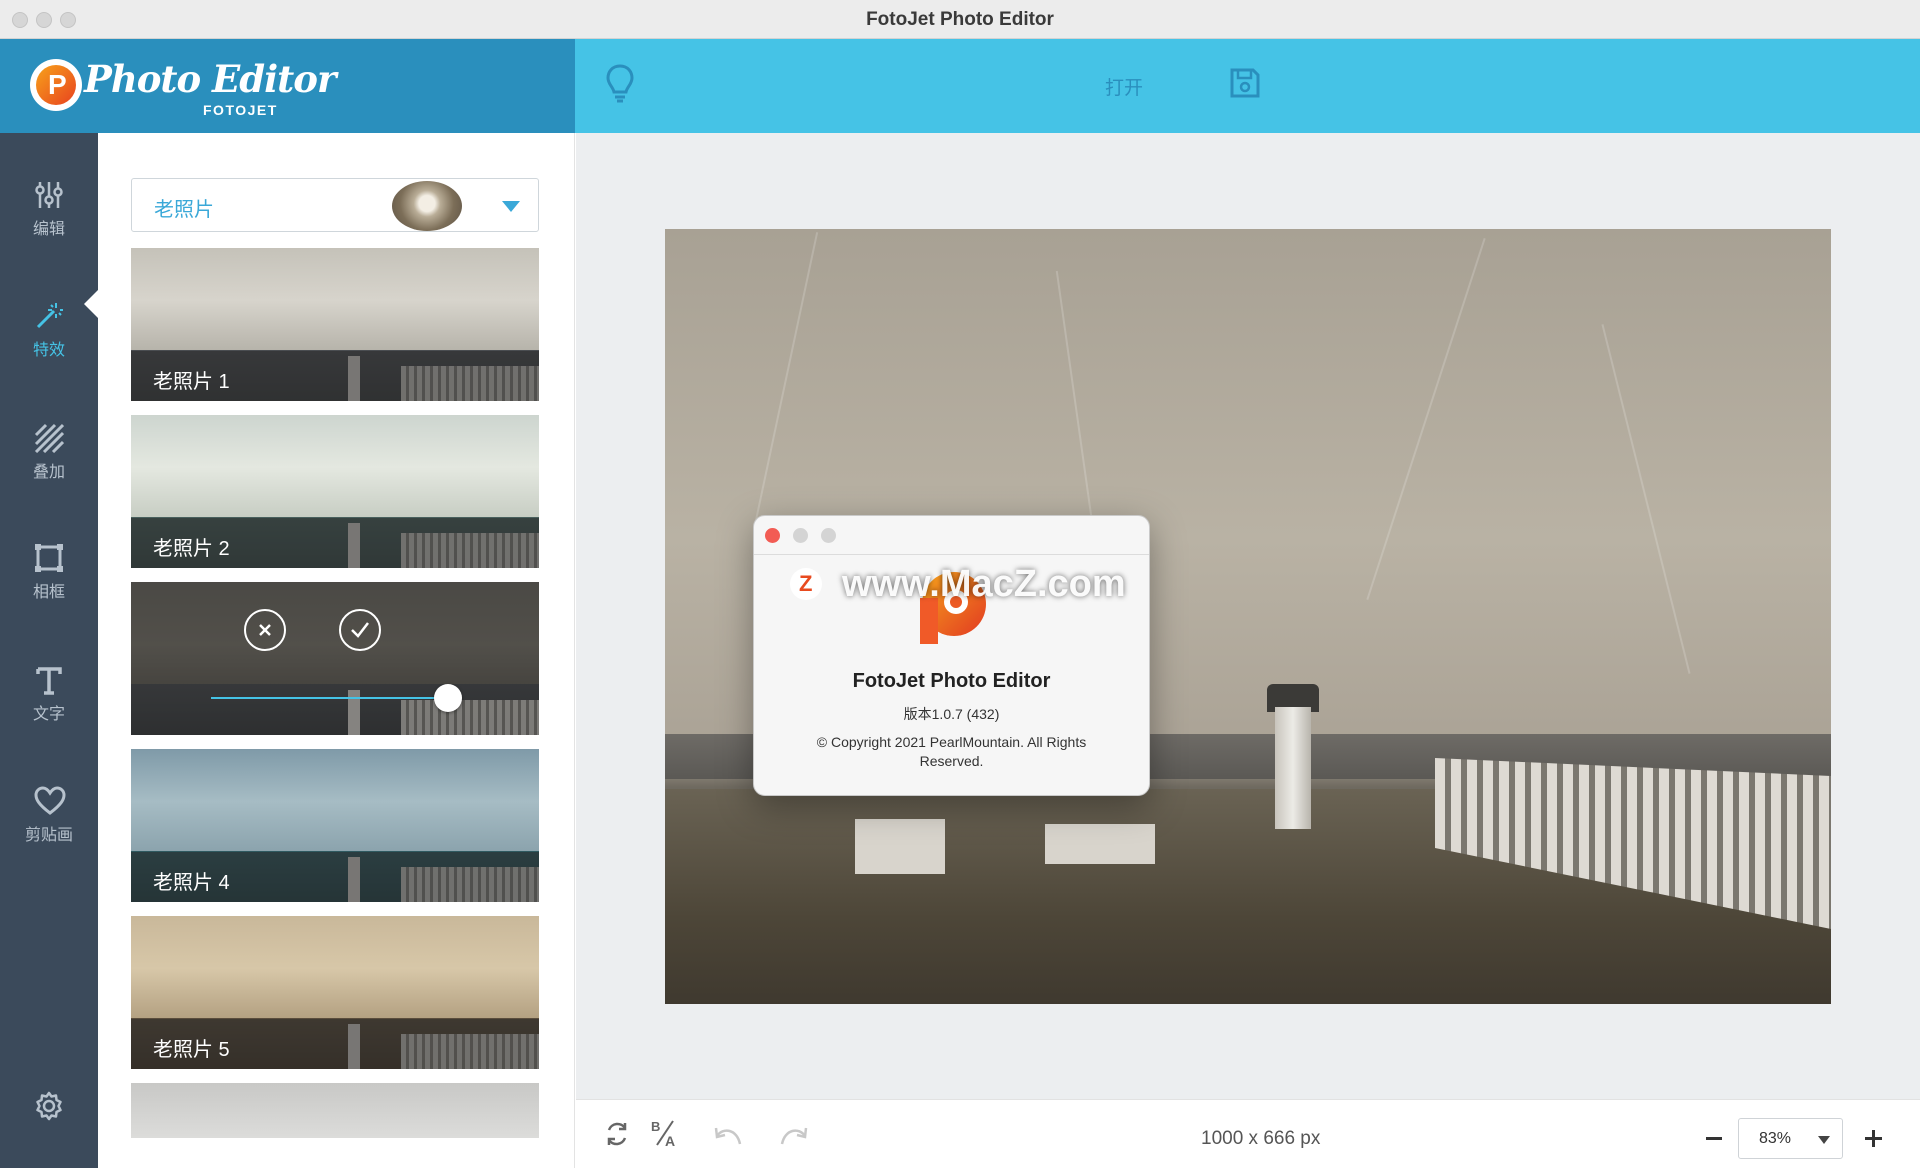 The width and height of the screenshot is (1920, 1168). I want to click on svg-text: A, so click(670, 1141).